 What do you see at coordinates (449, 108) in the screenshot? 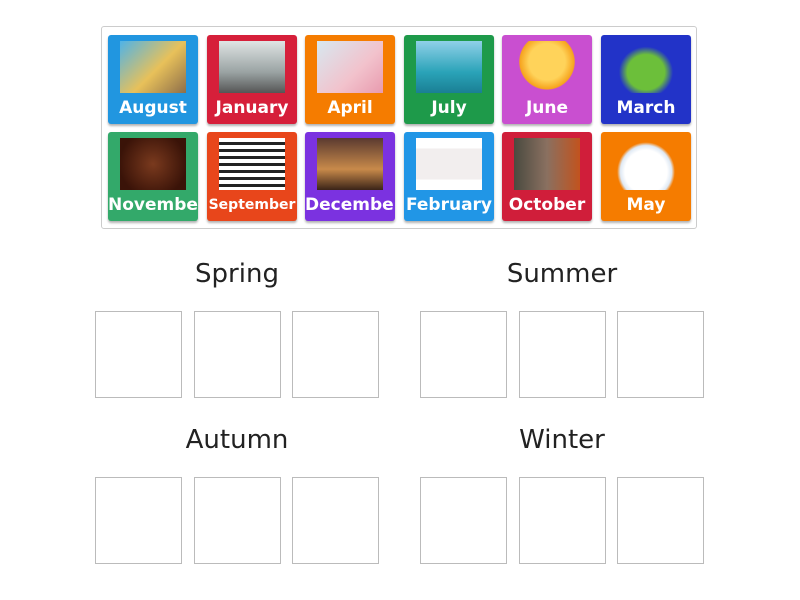
I see `card-label: July` at bounding box center [449, 108].